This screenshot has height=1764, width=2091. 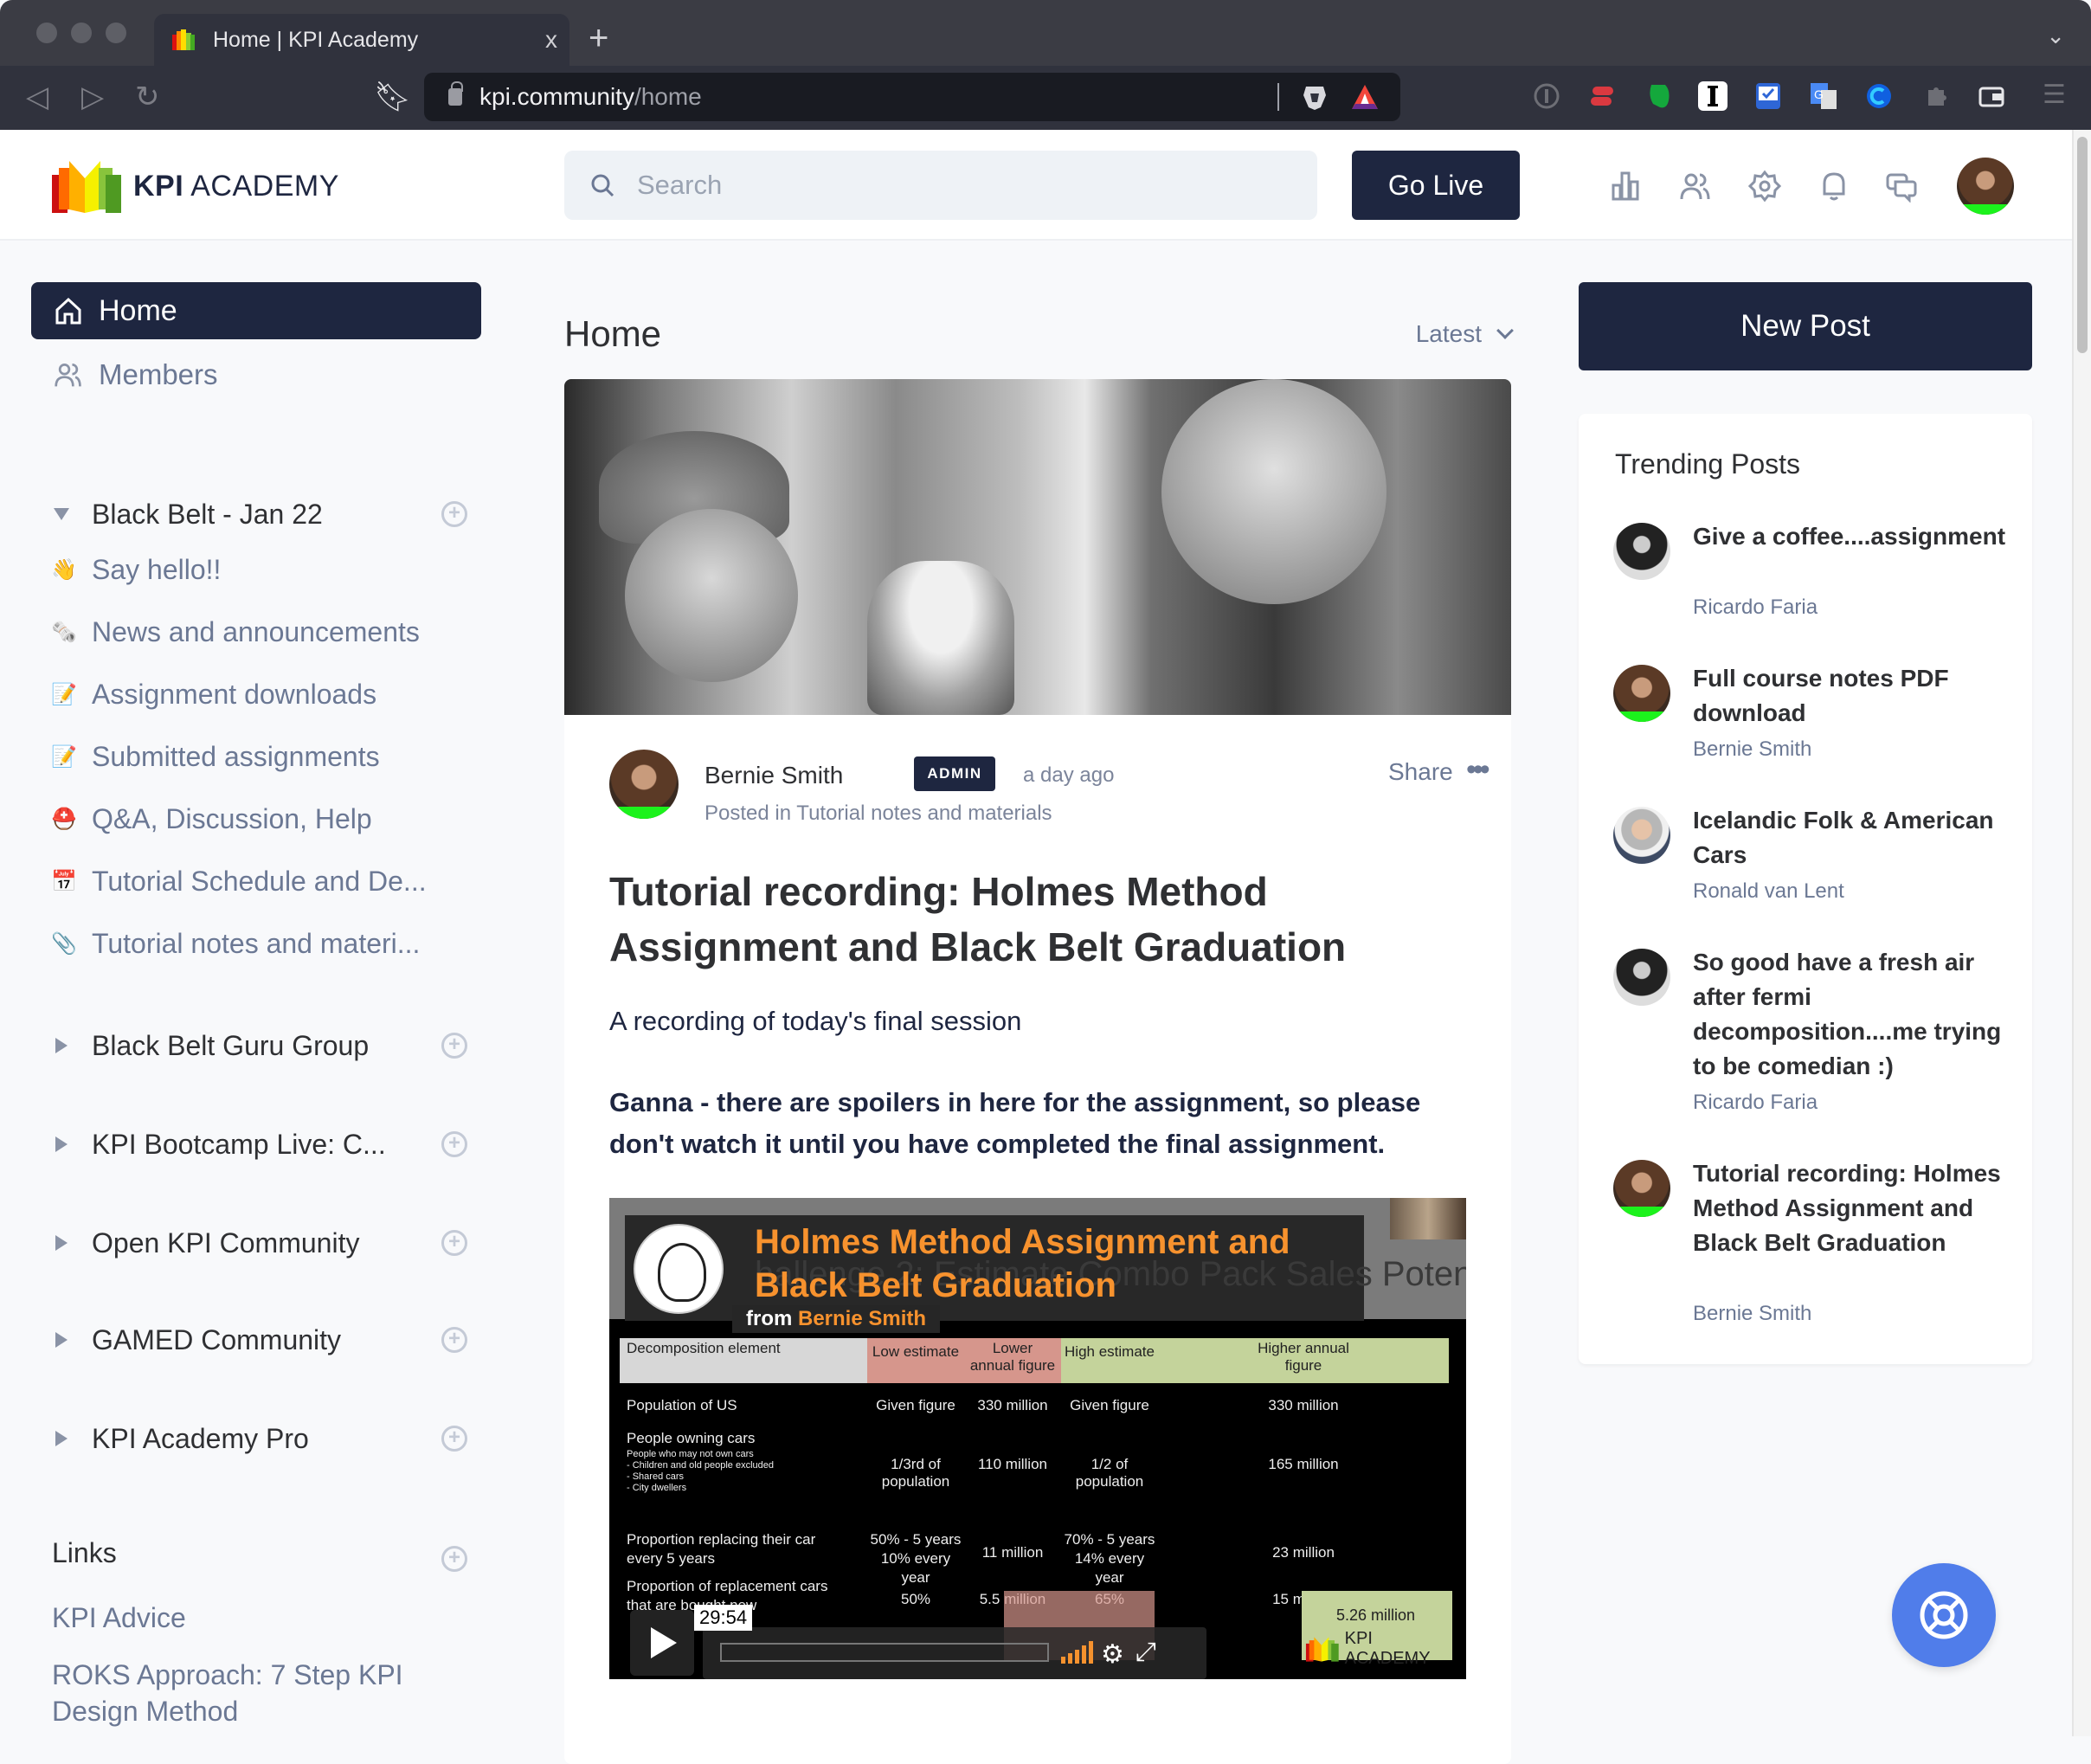 What do you see at coordinates (236, 186) in the screenshot?
I see `logo-text: KPI ACADEMY` at bounding box center [236, 186].